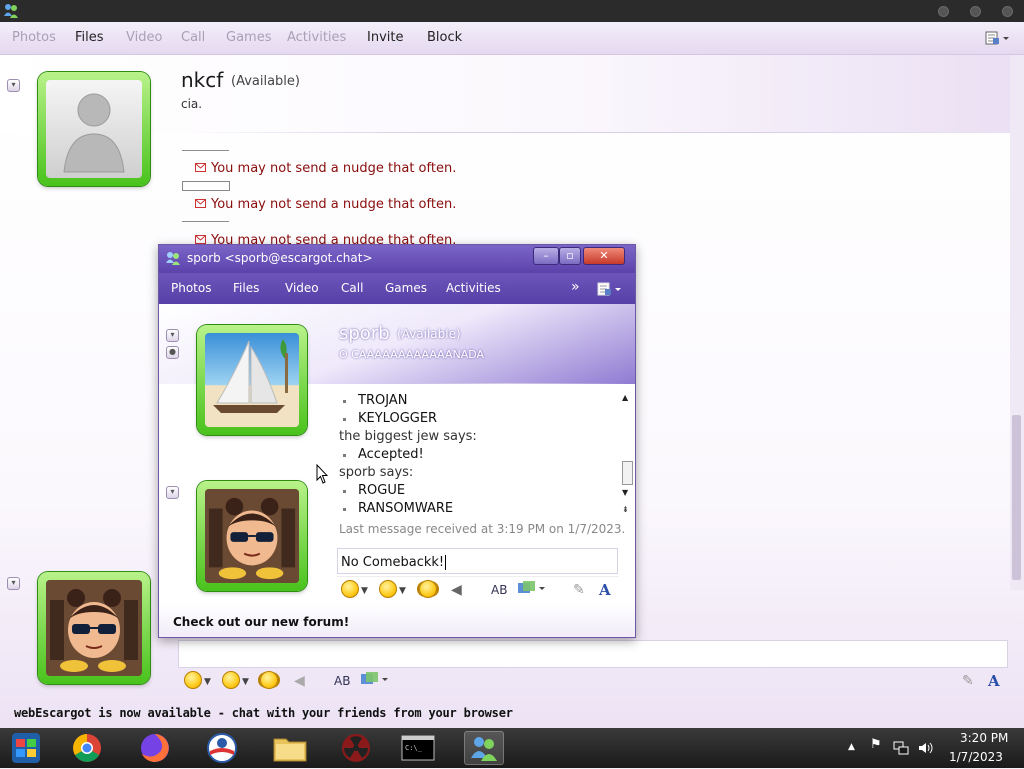 The width and height of the screenshot is (1024, 769). Describe the element at coordinates (393, 562) in the screenshot. I see `popup-input-text: No Comebackk!` at that location.